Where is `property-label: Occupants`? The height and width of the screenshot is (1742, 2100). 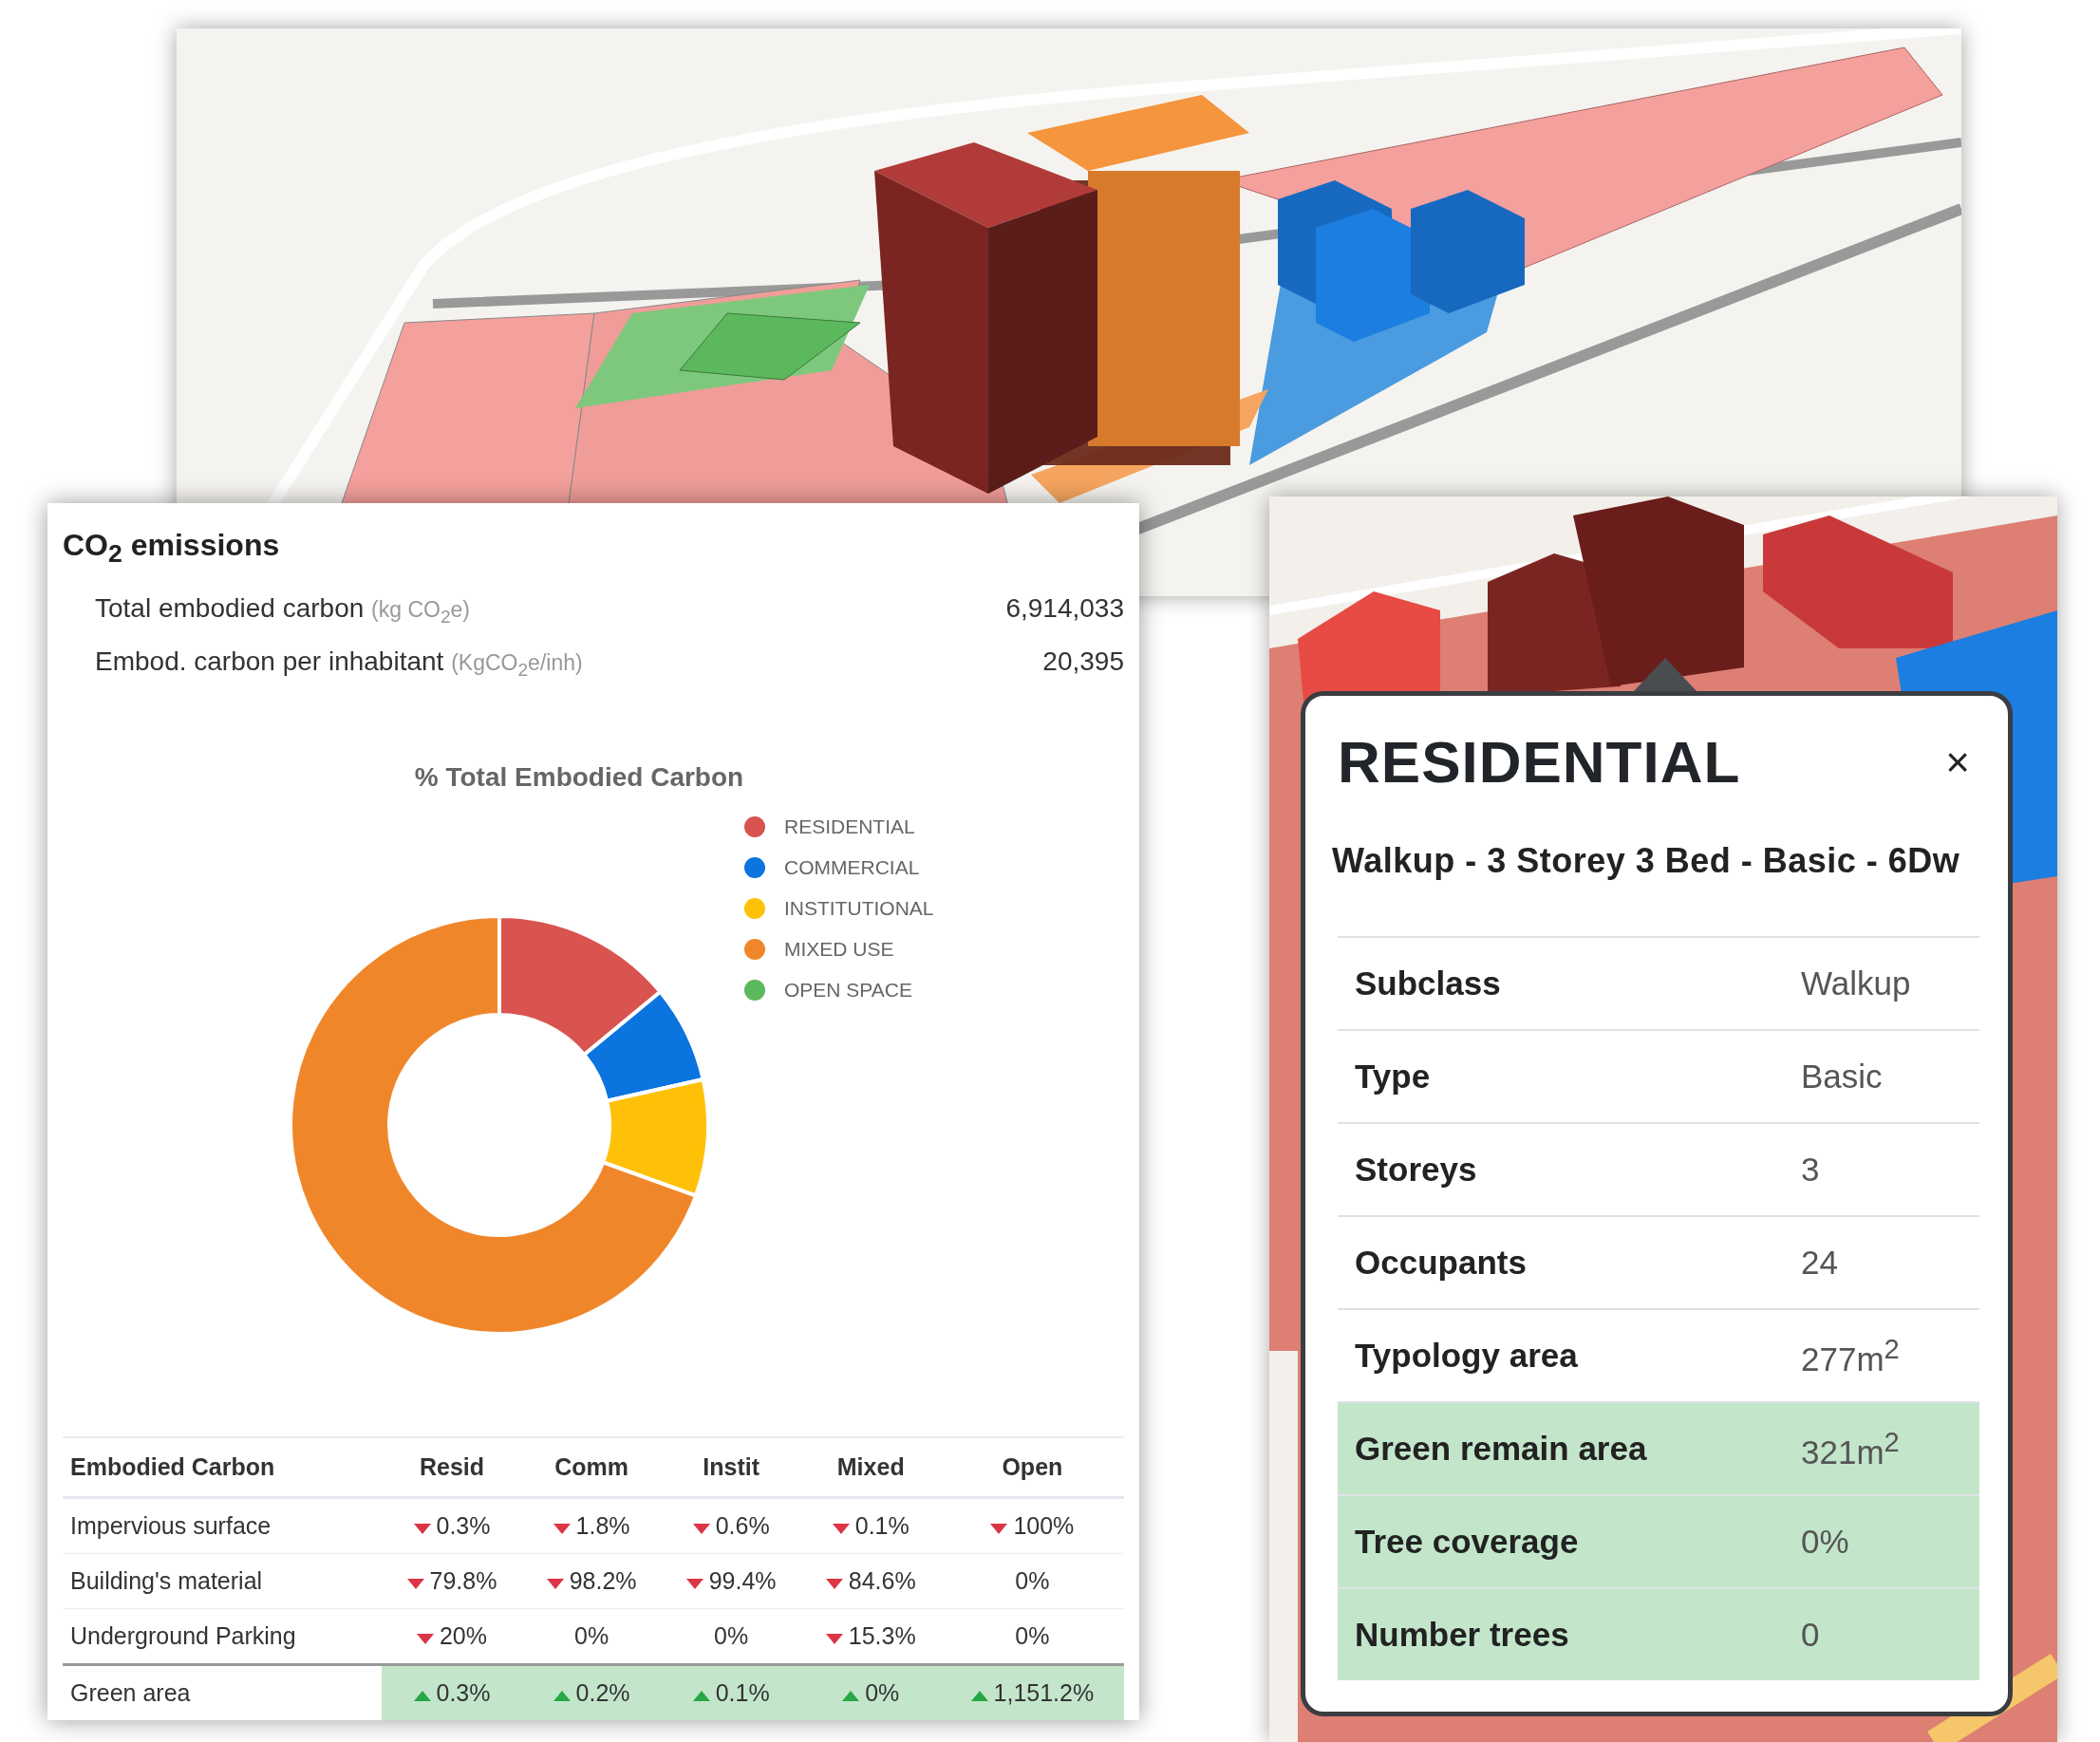 property-label: Occupants is located at coordinates (1441, 1263).